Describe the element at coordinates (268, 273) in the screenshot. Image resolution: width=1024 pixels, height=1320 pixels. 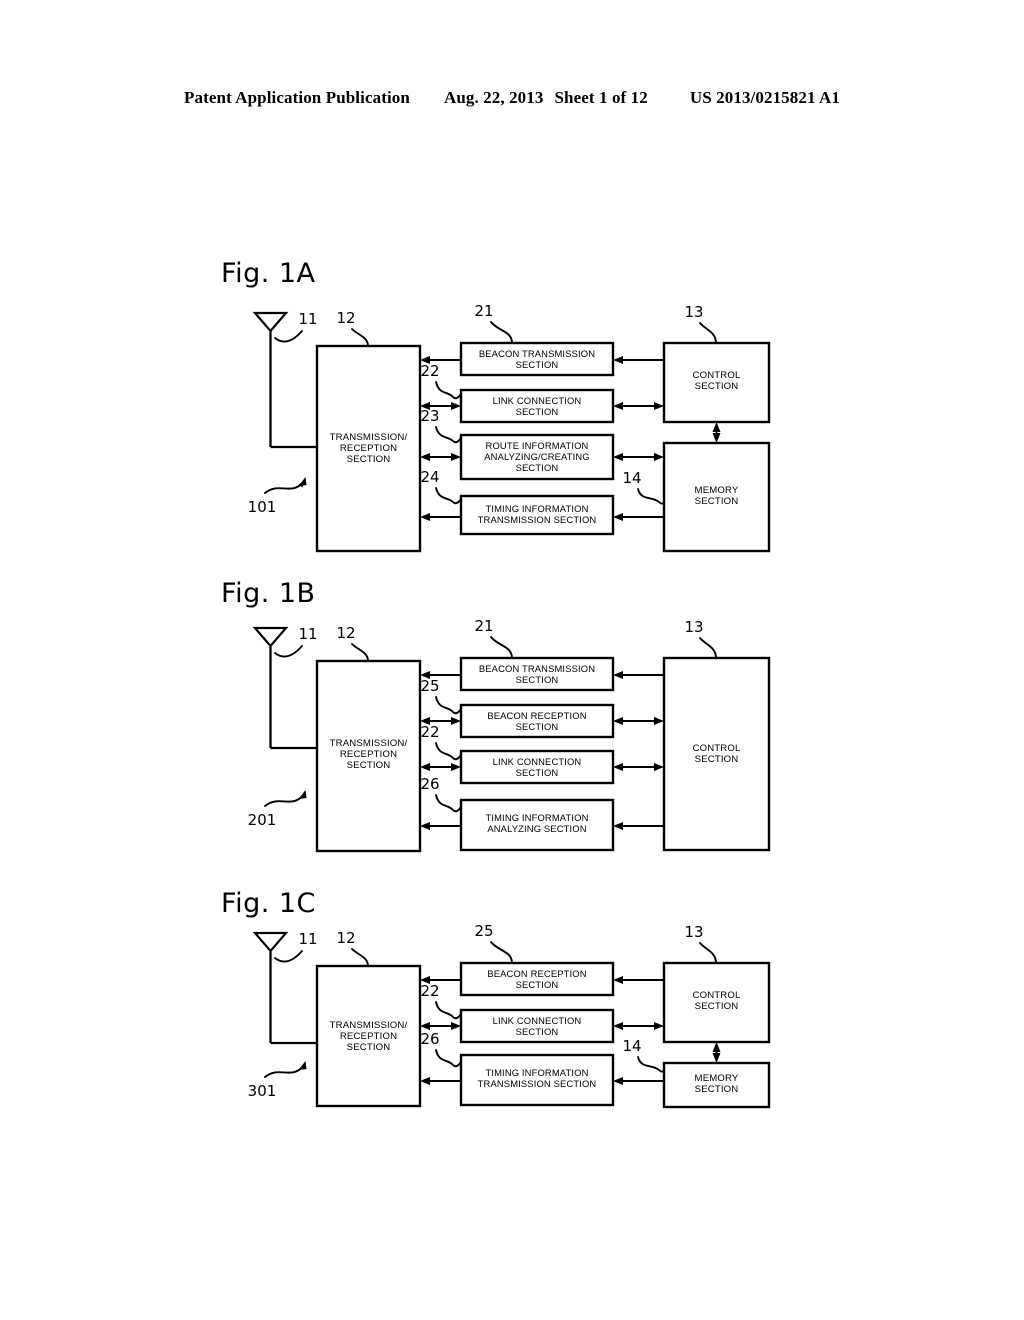
I see `figure-title-1a: Fig. 1A` at that location.